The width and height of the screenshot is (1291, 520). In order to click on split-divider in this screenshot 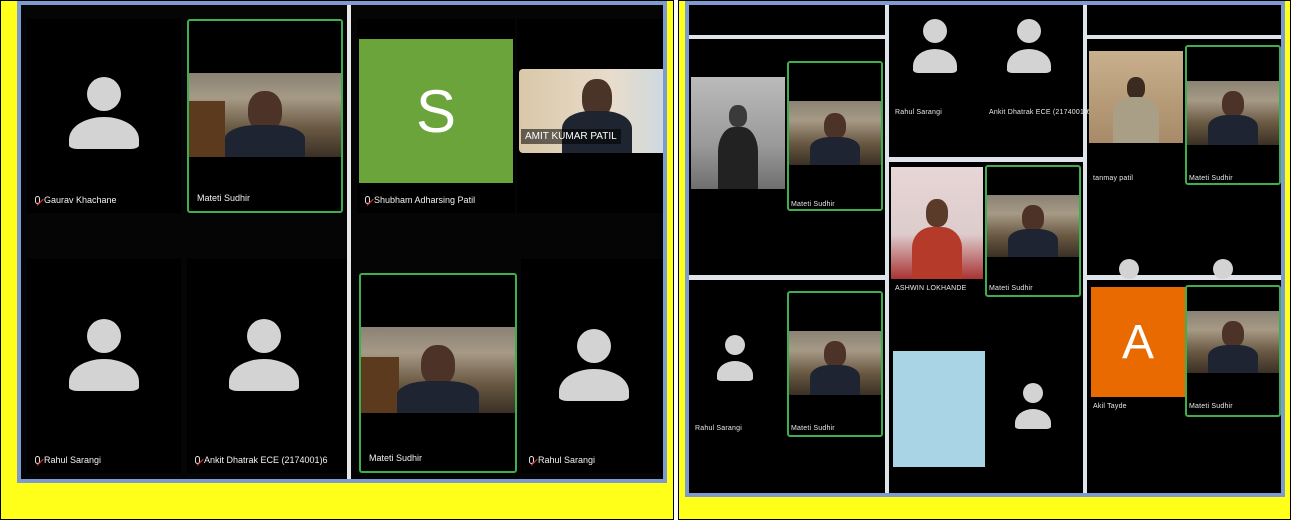, I will do `click(349, 242)`.